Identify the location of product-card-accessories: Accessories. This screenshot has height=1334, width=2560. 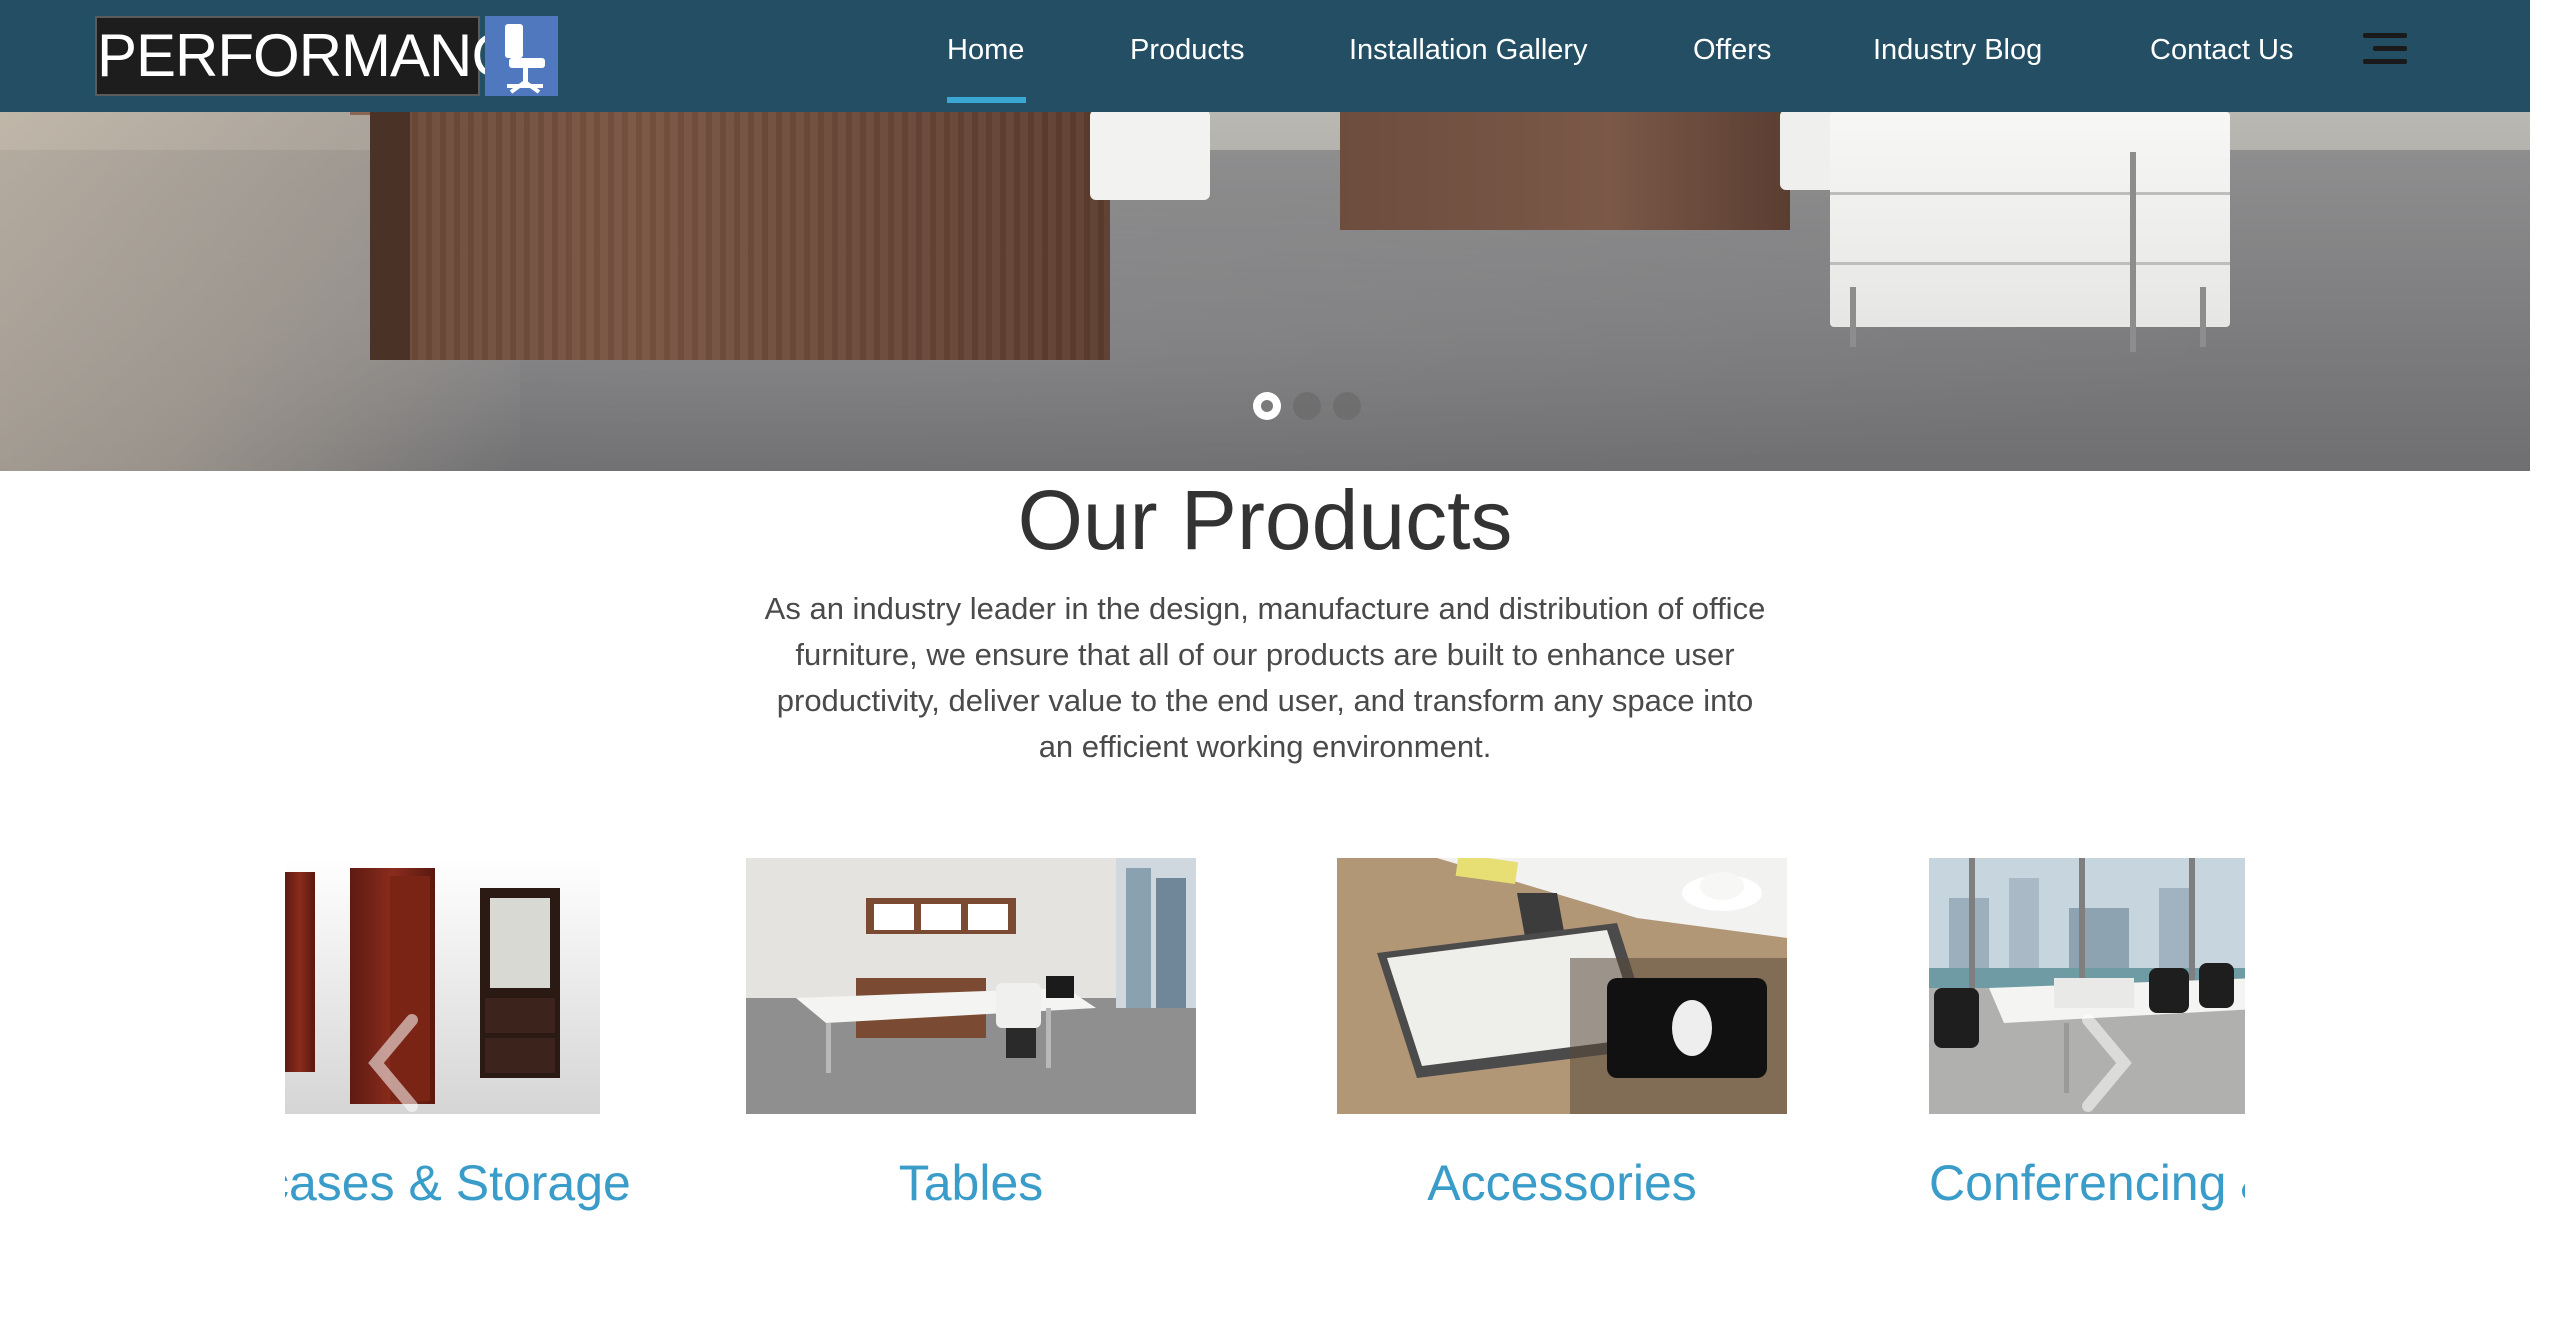
(1562, 1058).